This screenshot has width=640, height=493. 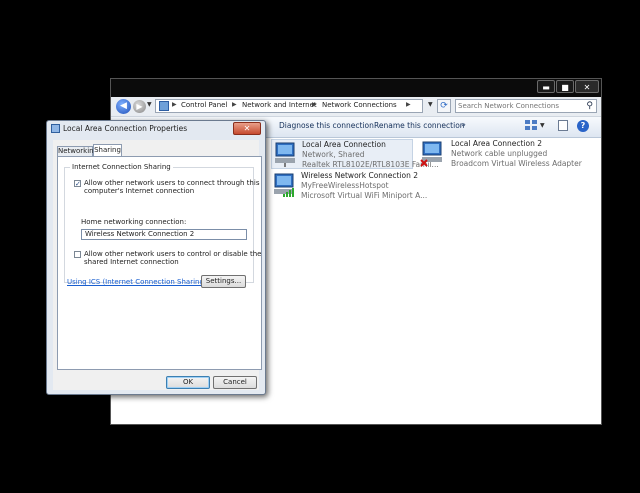 What do you see at coordinates (204, 105) in the screenshot?
I see `breadcrumb-control-panel: Control Panel` at bounding box center [204, 105].